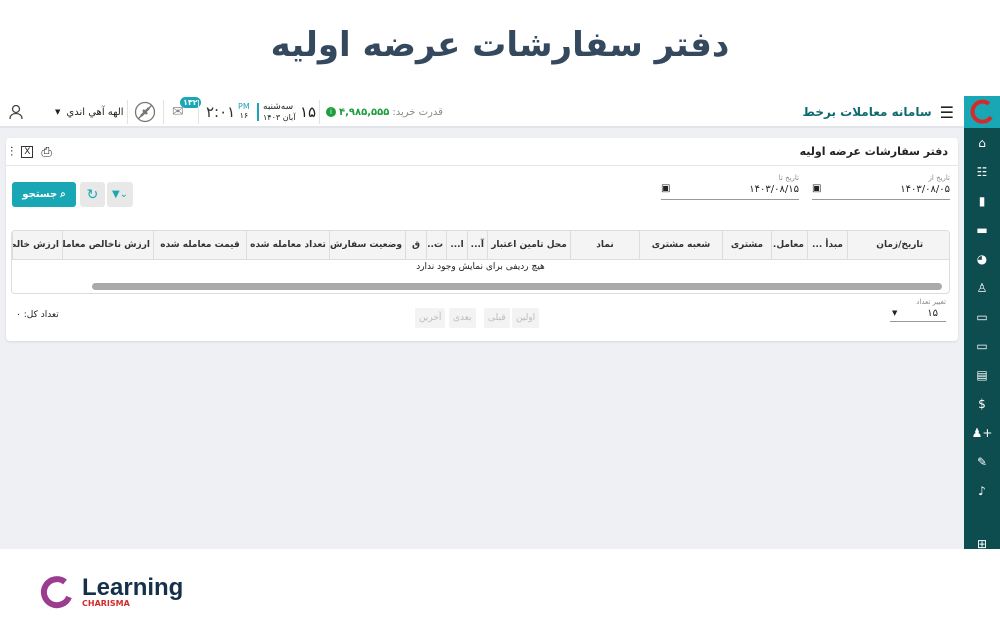  What do you see at coordinates (331, 112) in the screenshot?
I see `info-icon: i` at bounding box center [331, 112].